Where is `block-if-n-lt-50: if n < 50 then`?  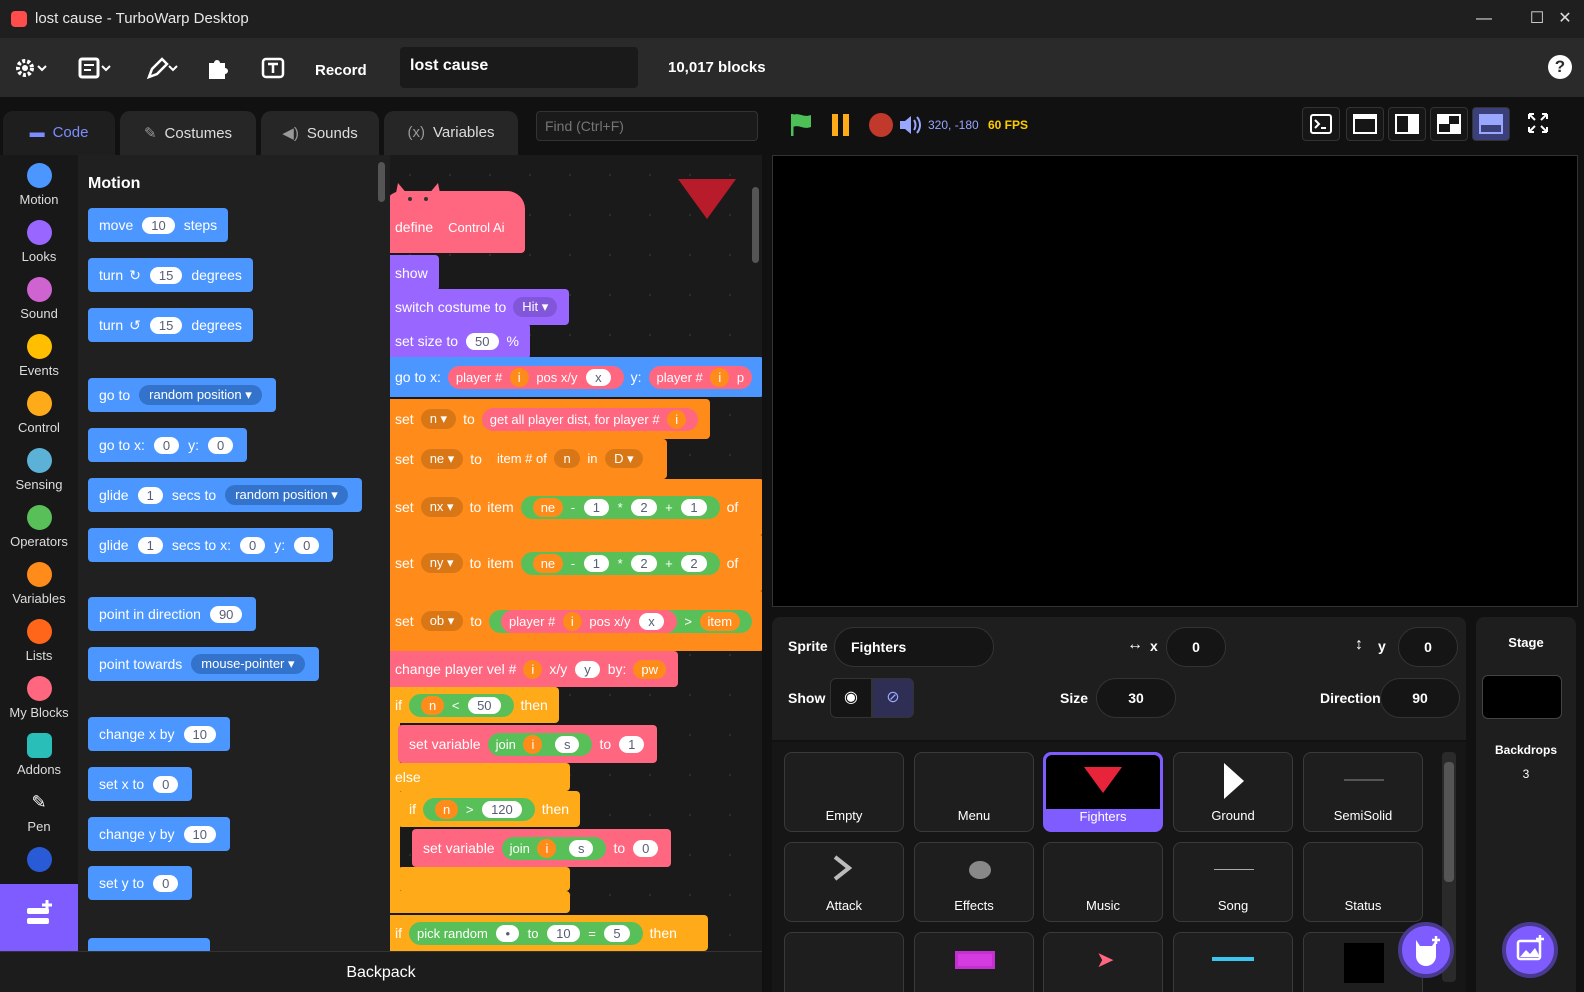 block-if-n-lt-50: if n < 50 then is located at coordinates (474, 705).